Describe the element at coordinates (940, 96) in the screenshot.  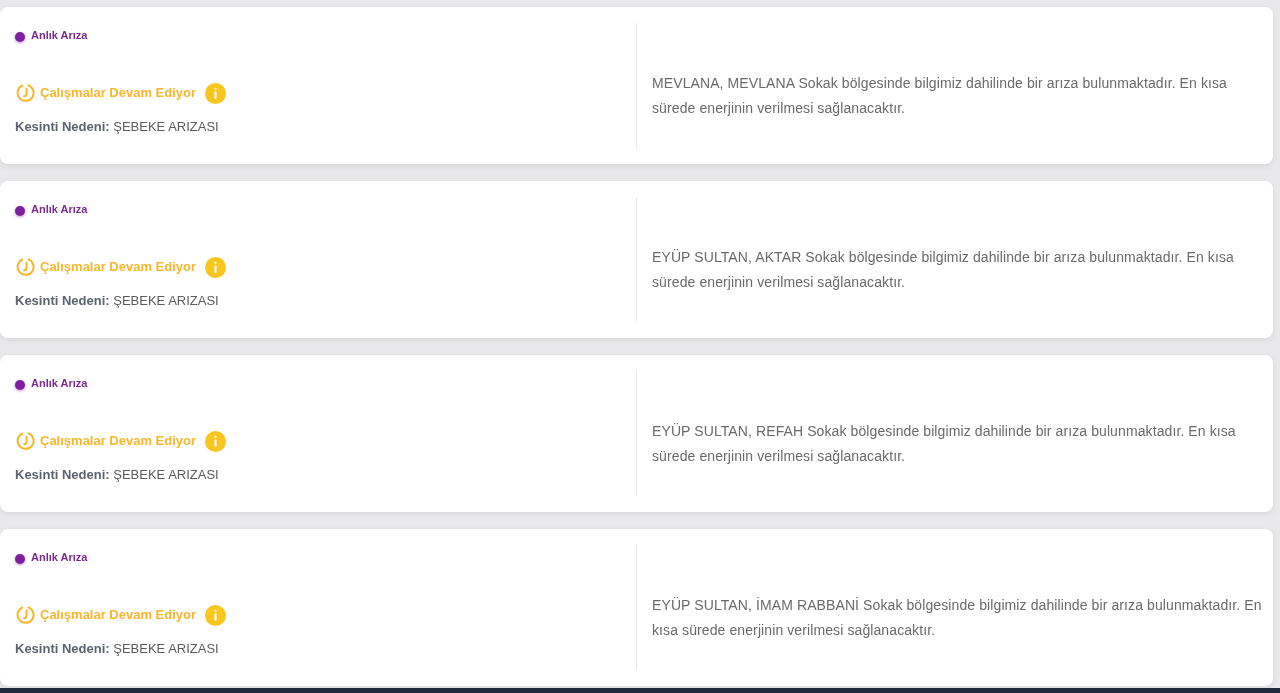
I see `outage-description: MEVLANA, MEVLANA Sokak bölgesinde bilgimiz dahilinde bir arıza bulunmaktadır. En kısa sürede enerjinin verilmesi sağlanacaktır.` at that location.